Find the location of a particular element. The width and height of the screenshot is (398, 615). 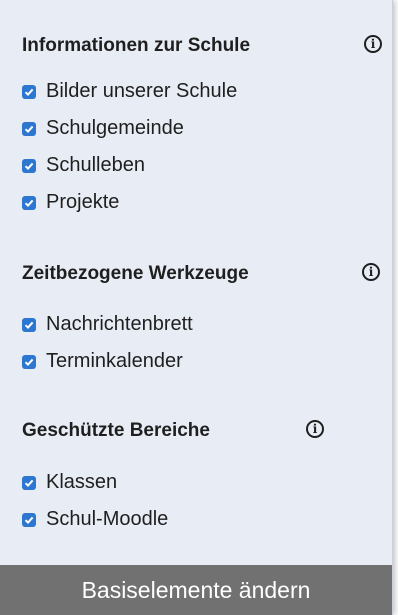

section-title: Zeitbezogene Werkzeuge is located at coordinates (135, 273).